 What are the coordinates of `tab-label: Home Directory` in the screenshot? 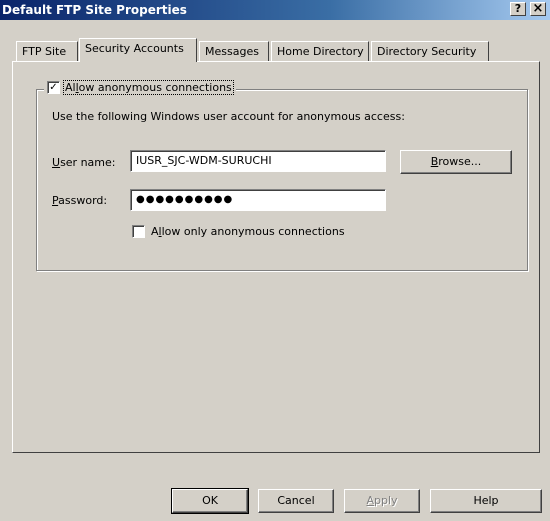 It's located at (320, 51).